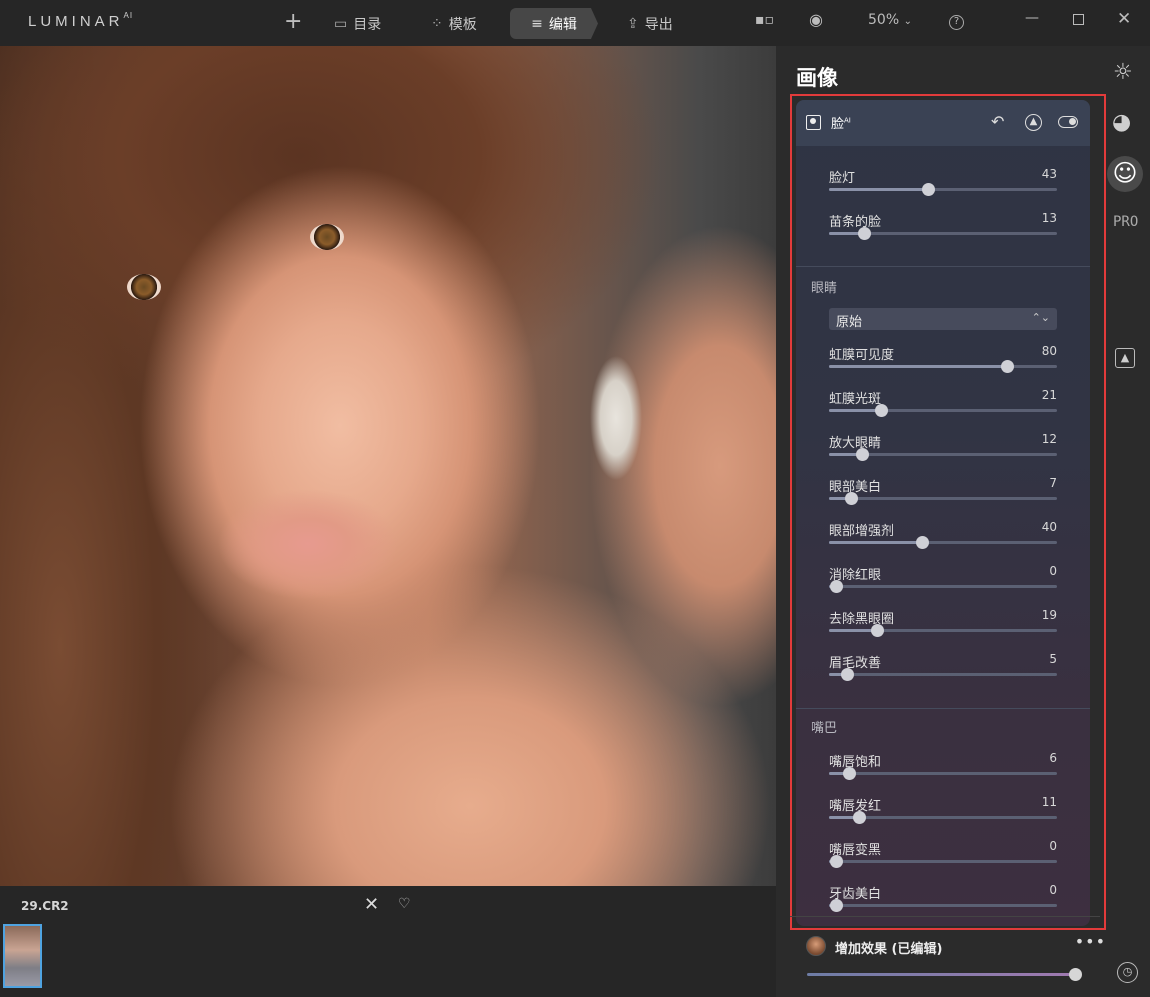  What do you see at coordinates (1125, 174) in the screenshot?
I see `smile-icon: ☺` at bounding box center [1125, 174].